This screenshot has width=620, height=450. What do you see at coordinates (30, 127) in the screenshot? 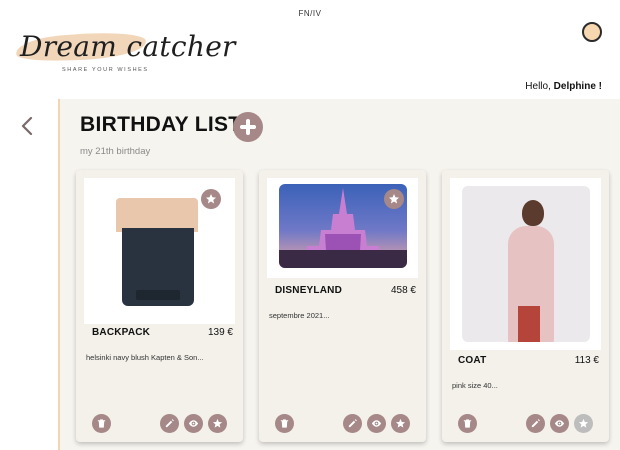
I see `chevron-left-icon` at bounding box center [30, 127].